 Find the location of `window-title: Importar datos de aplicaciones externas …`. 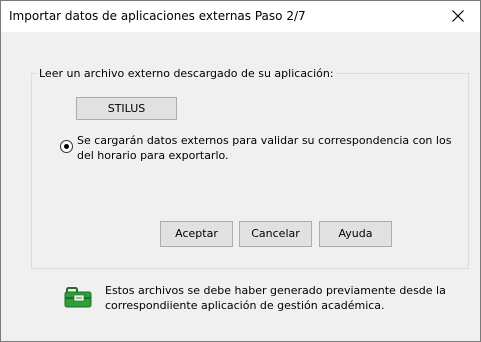

window-title: Importar datos de aplicaciones externas … is located at coordinates (157, 16).